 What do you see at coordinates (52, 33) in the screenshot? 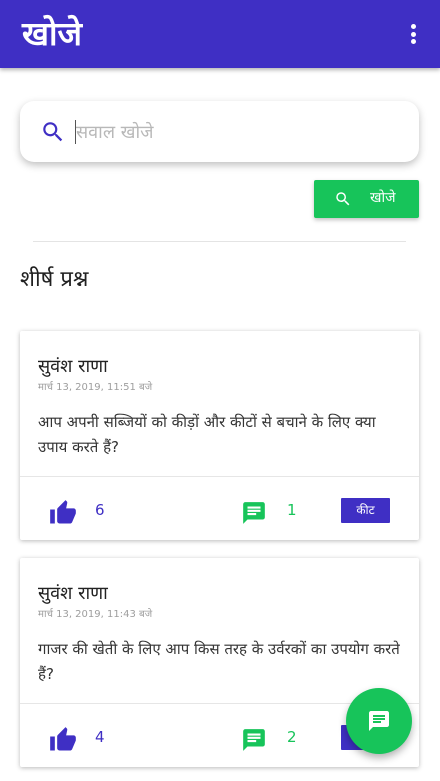
I see `app-title: खोजे` at bounding box center [52, 33].